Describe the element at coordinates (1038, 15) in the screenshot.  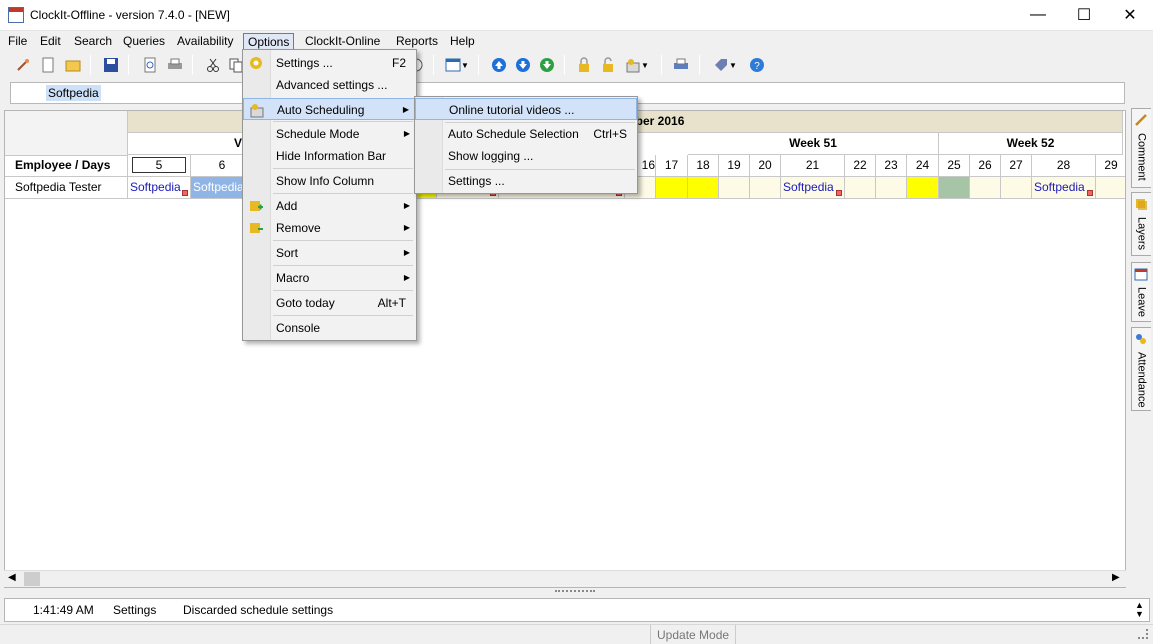
I see `minimize-button: —` at that location.